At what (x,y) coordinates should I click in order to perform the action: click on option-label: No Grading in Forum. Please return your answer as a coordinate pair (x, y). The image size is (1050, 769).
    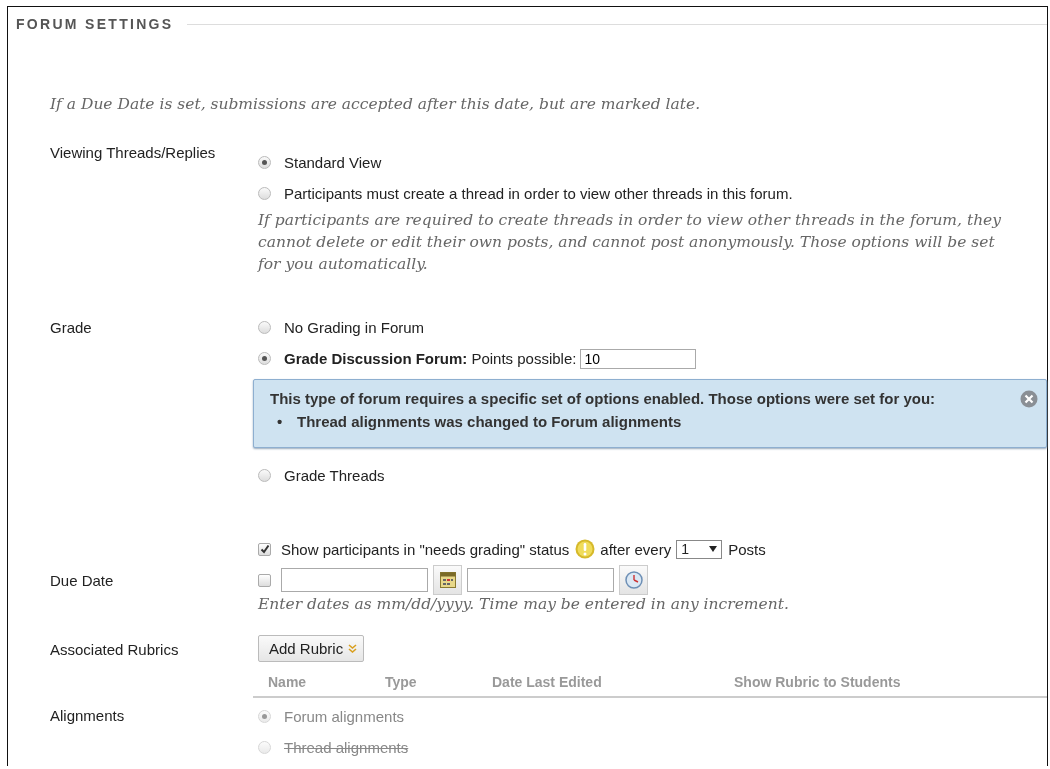
    Looking at the image, I should click on (354, 327).